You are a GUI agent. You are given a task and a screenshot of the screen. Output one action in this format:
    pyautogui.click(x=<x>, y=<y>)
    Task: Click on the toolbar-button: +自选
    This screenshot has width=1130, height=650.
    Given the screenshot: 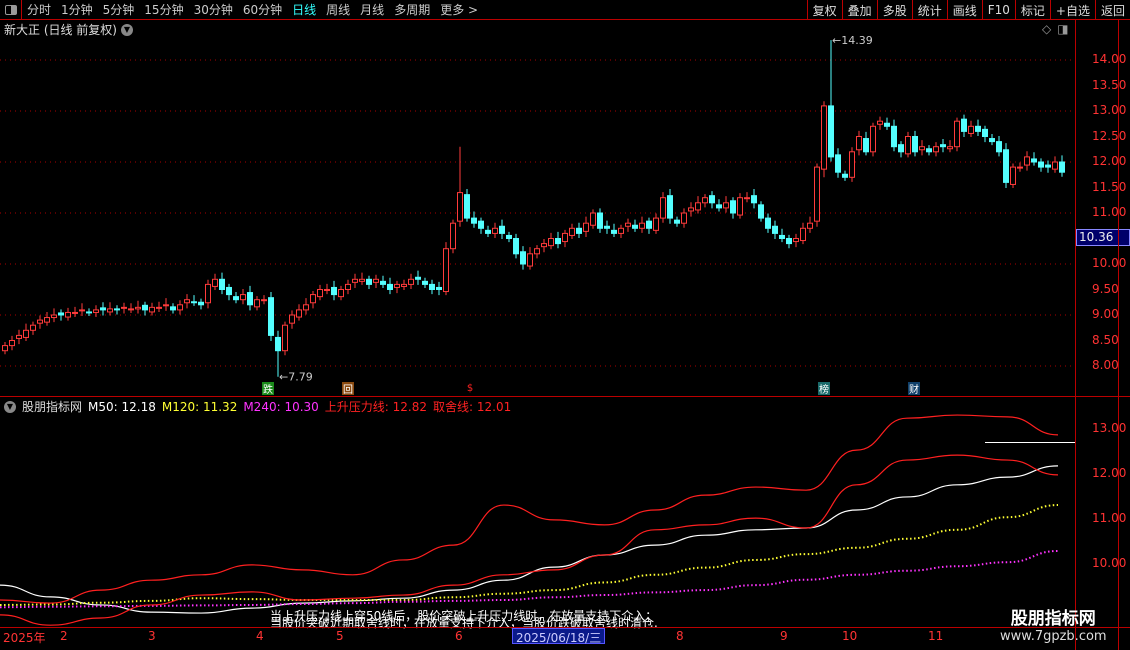 What is the action you would take?
    pyautogui.click(x=1072, y=10)
    